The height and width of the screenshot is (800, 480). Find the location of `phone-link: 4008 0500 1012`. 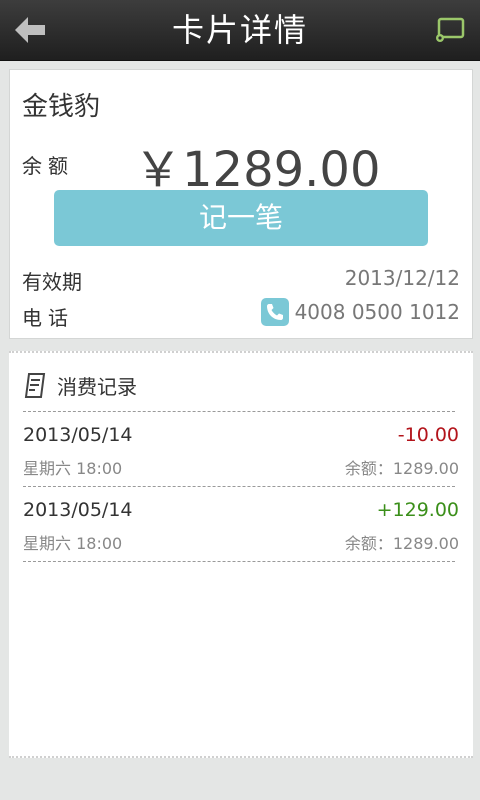

phone-link: 4008 0500 1012 is located at coordinates (360, 312).